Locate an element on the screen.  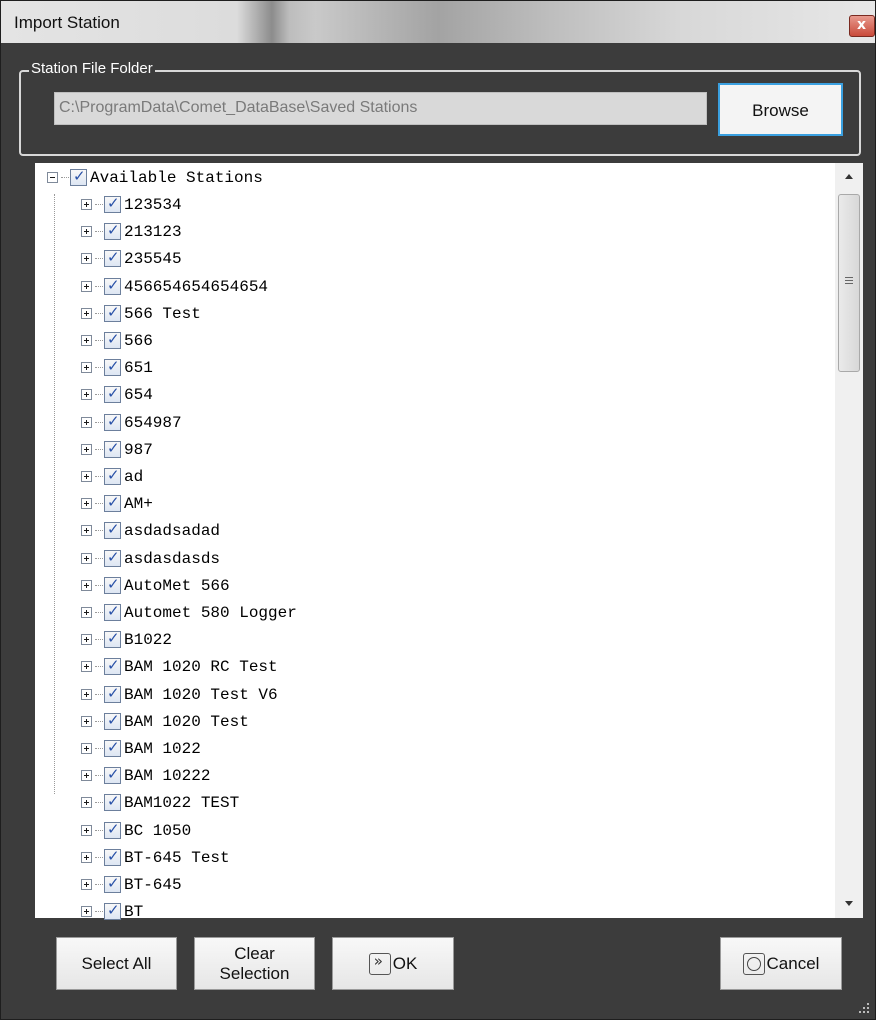
clear-selection-button: Clear Selection is located at coordinates (254, 963).